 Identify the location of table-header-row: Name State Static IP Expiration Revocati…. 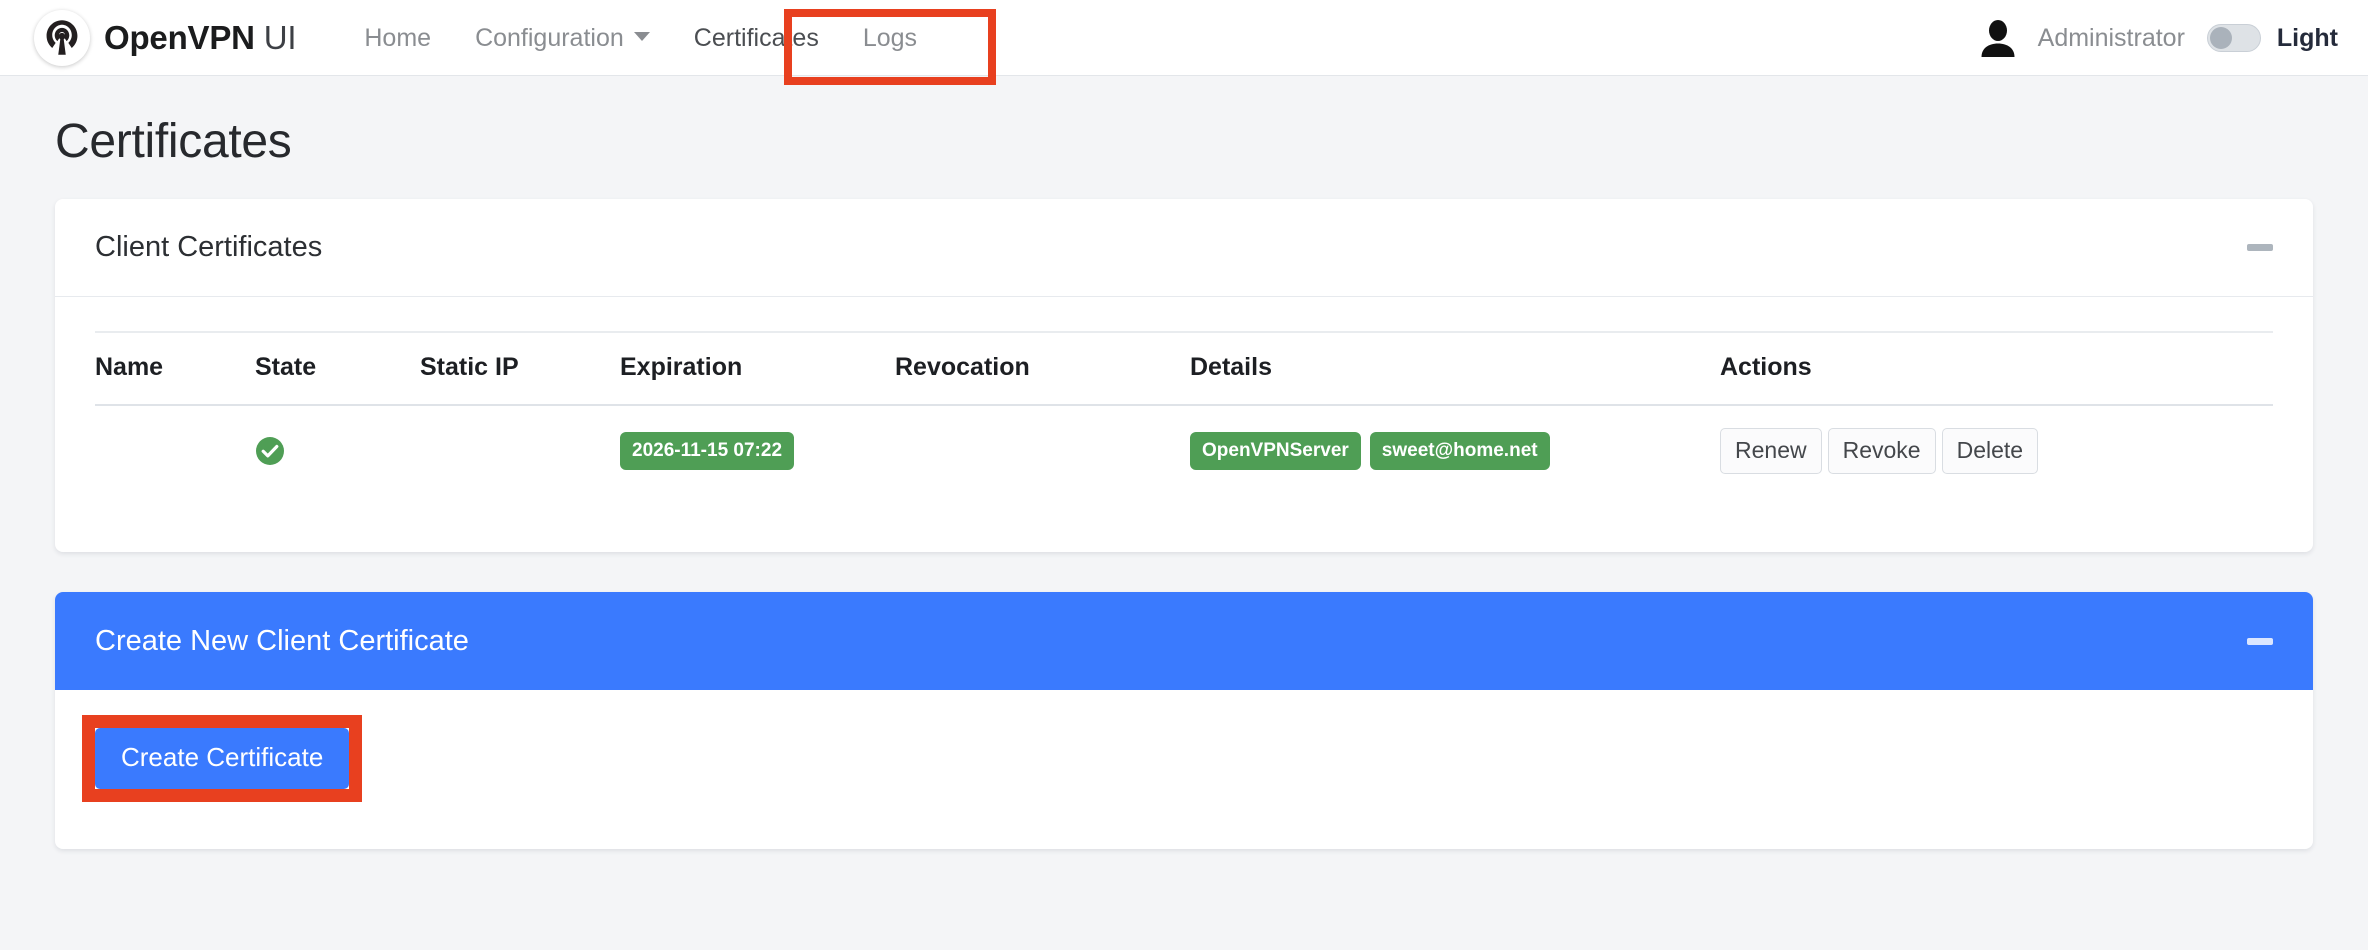
(1184, 368).